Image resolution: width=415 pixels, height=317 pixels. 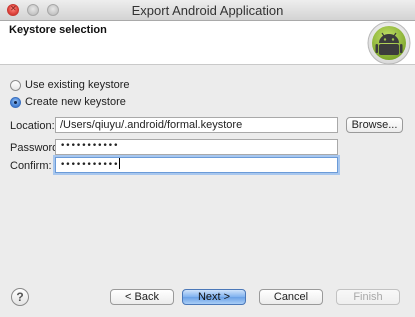 I want to click on use-existing-keystore-radio, so click(x=15, y=85).